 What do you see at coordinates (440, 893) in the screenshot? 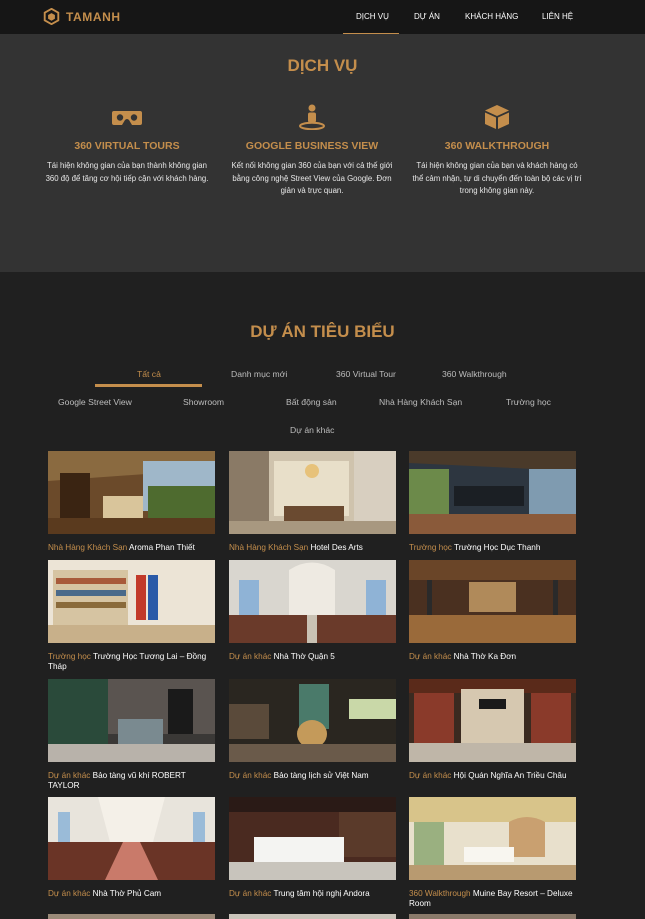
I see `project-category: 360 Walkthrough` at bounding box center [440, 893].